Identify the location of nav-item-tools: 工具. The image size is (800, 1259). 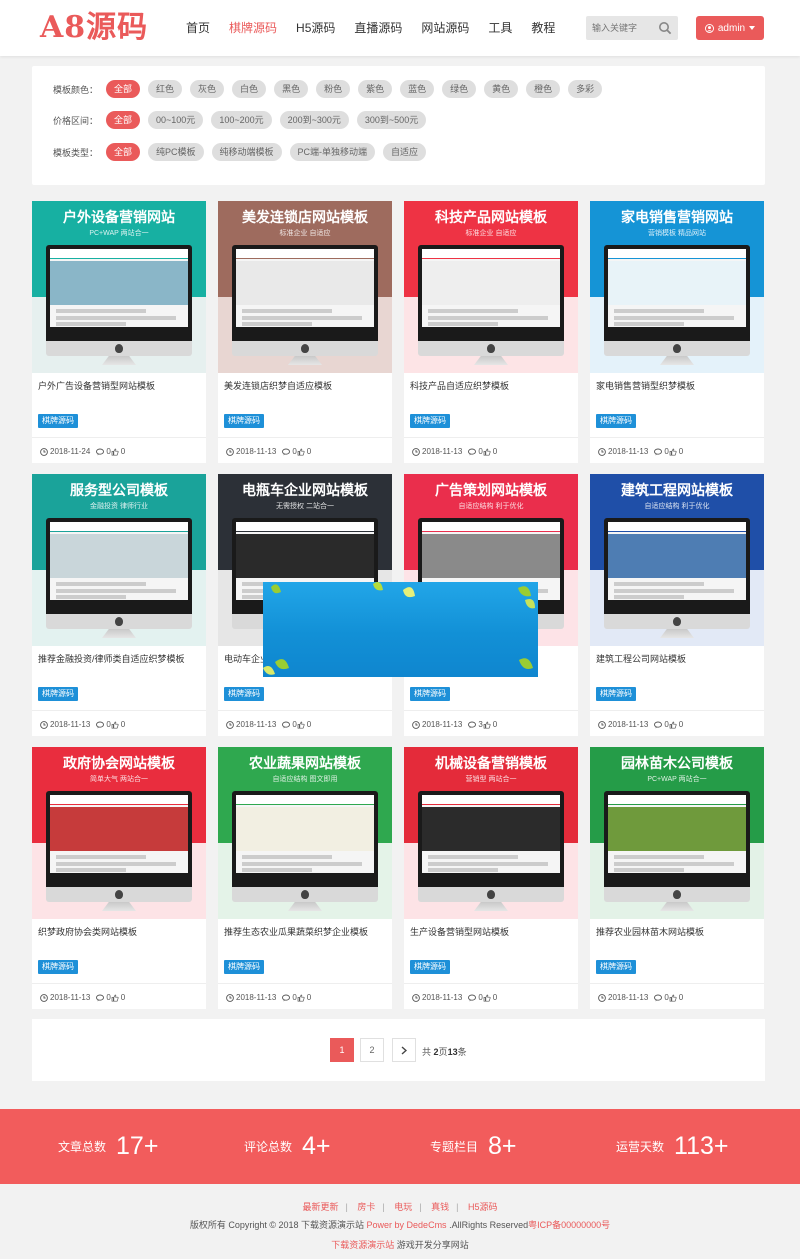
(500, 28).